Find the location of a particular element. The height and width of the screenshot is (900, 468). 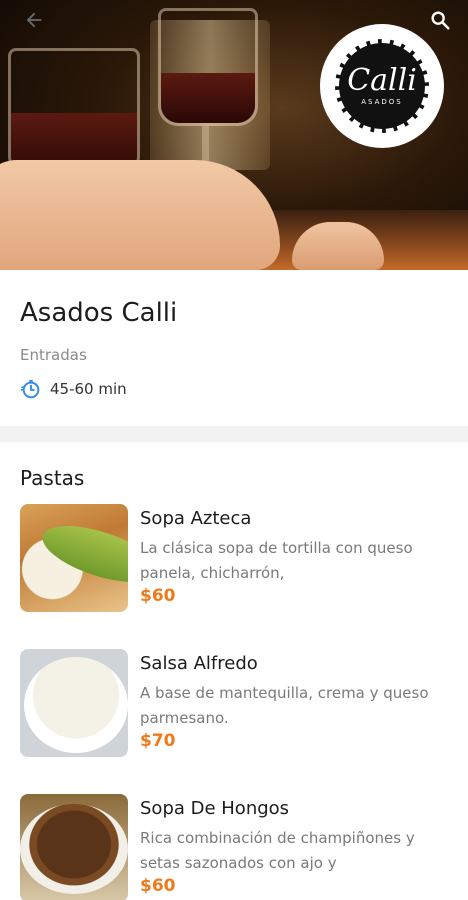

logo-text: Calli is located at coordinates (382, 80).